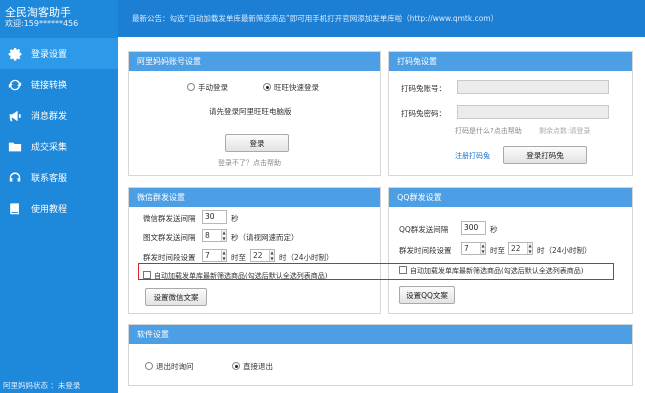  I want to click on wechat-time-to-stepper: 22 ▲ ▼, so click(262, 255).